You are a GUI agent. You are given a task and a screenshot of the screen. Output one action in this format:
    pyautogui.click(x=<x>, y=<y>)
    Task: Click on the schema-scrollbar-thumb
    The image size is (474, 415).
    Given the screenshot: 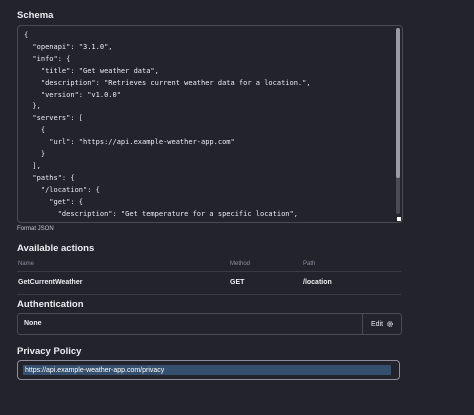 What is the action you would take?
    pyautogui.click(x=398, y=103)
    